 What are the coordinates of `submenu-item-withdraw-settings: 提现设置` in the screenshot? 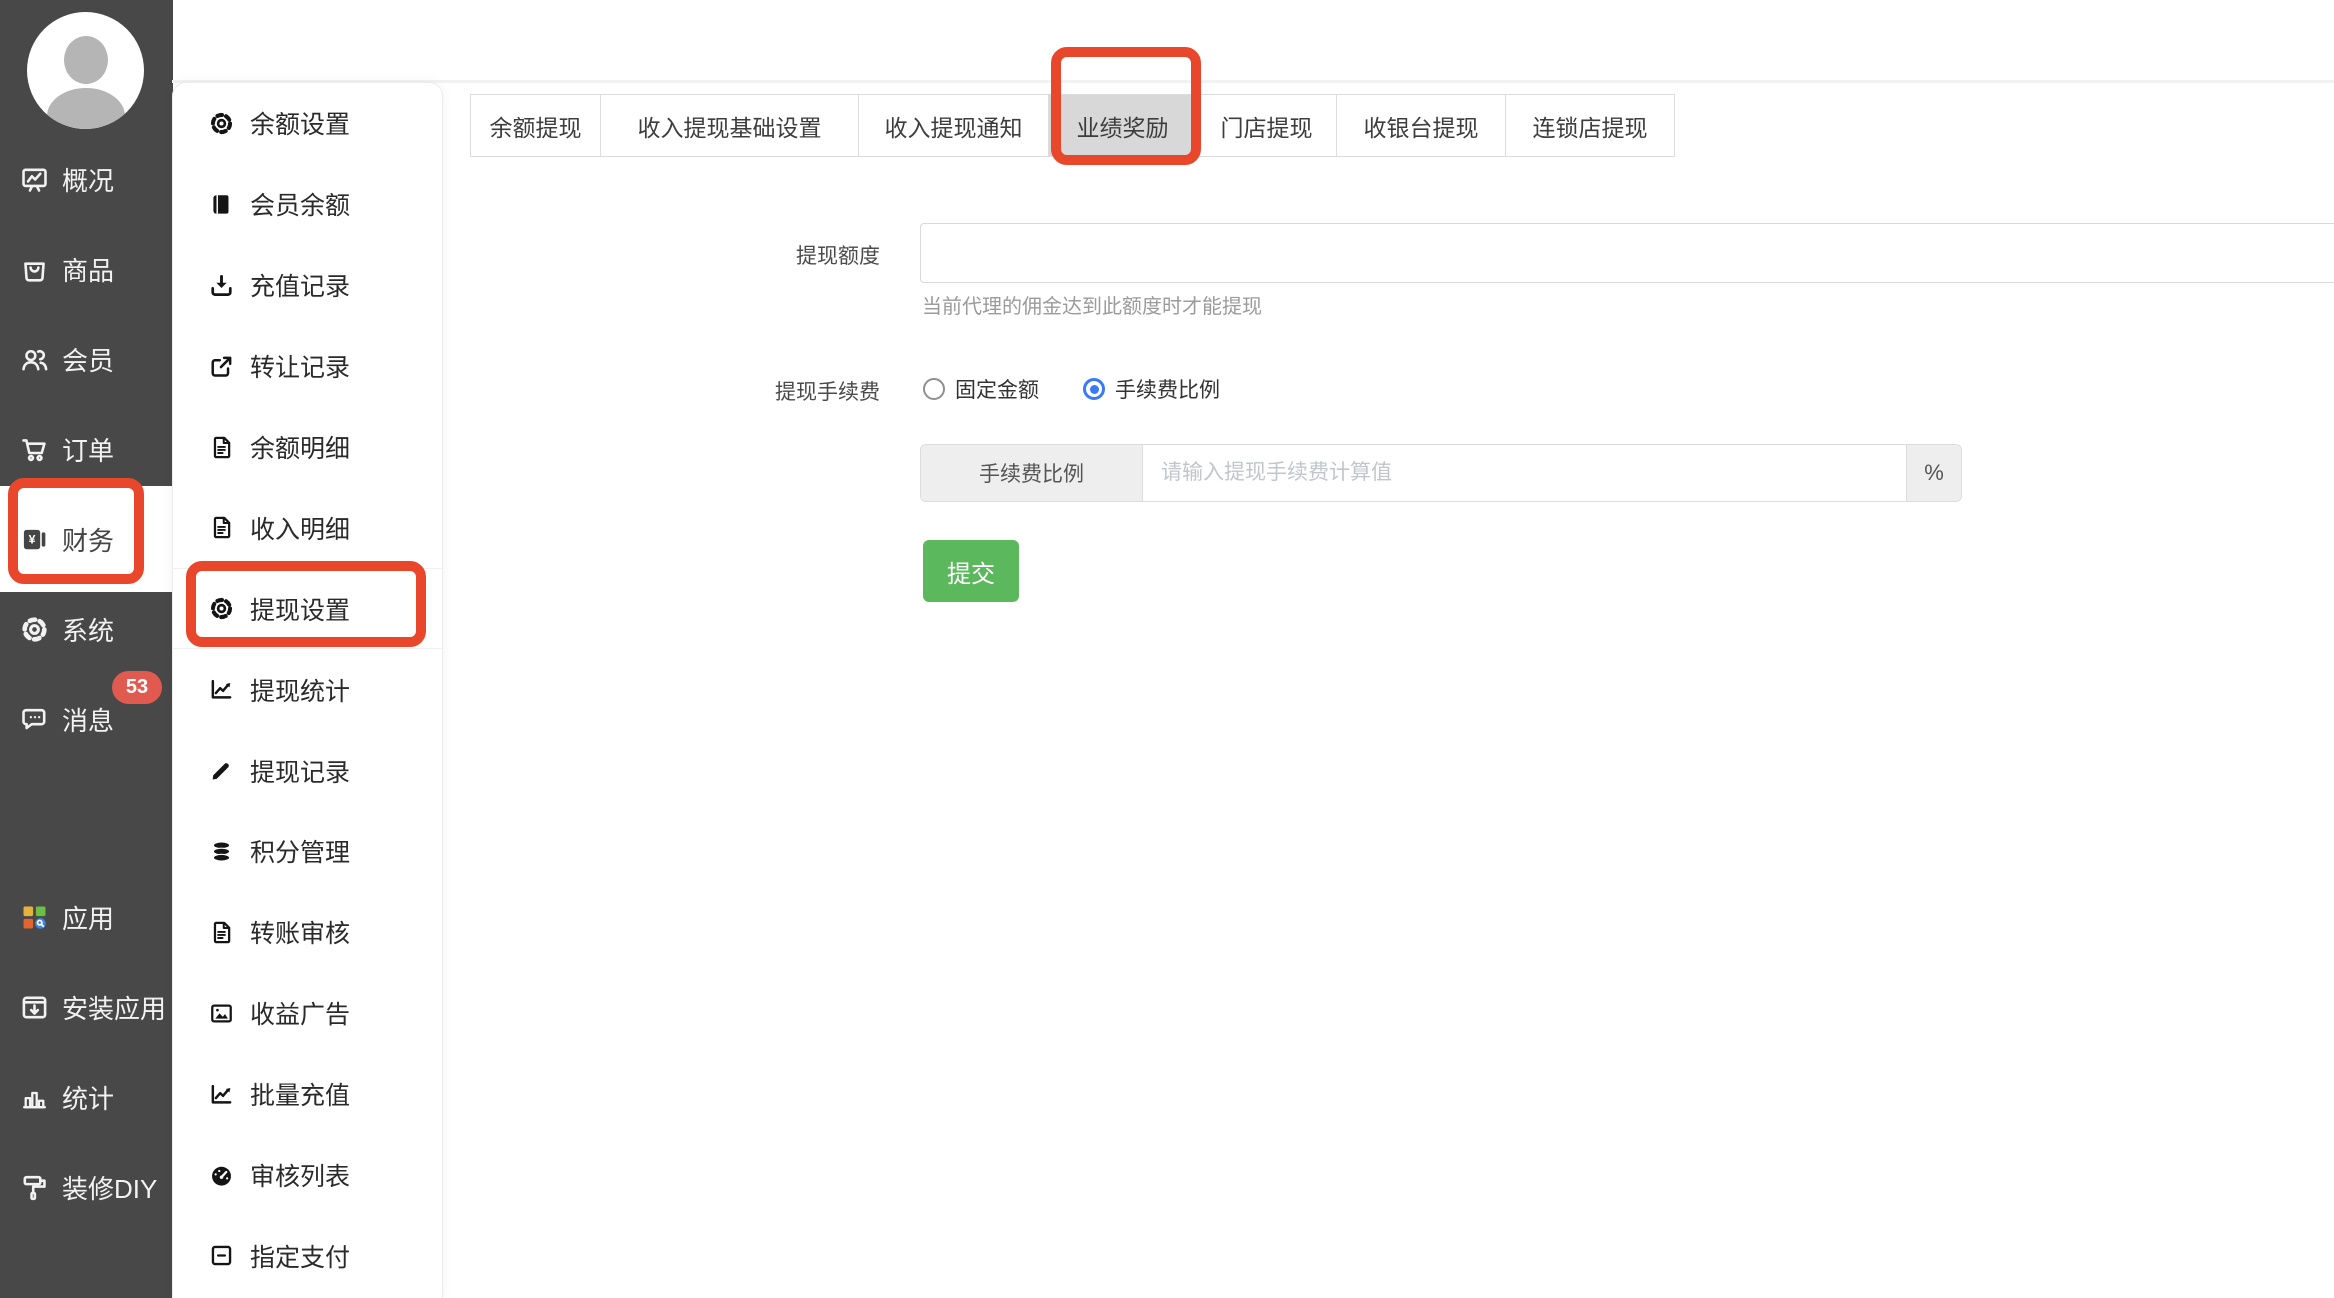 It's located at (307, 609).